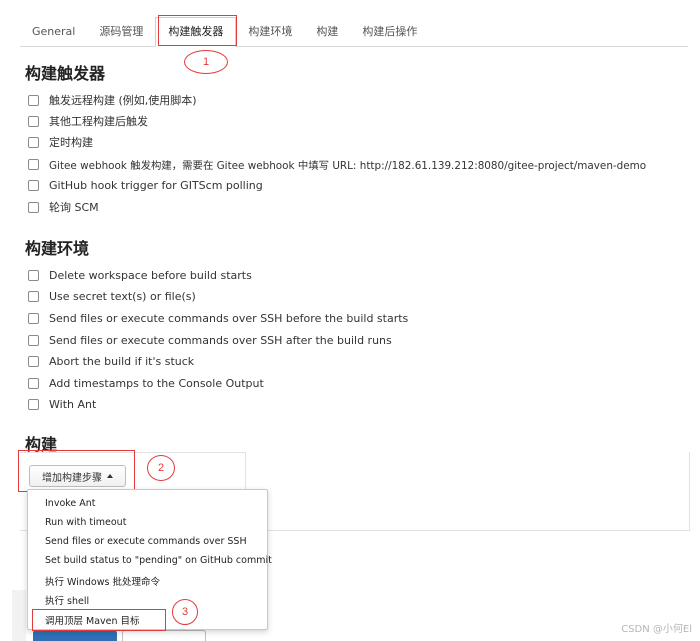 The image size is (700, 641). I want to click on env-option-with-ant: With Ant, so click(62, 404).